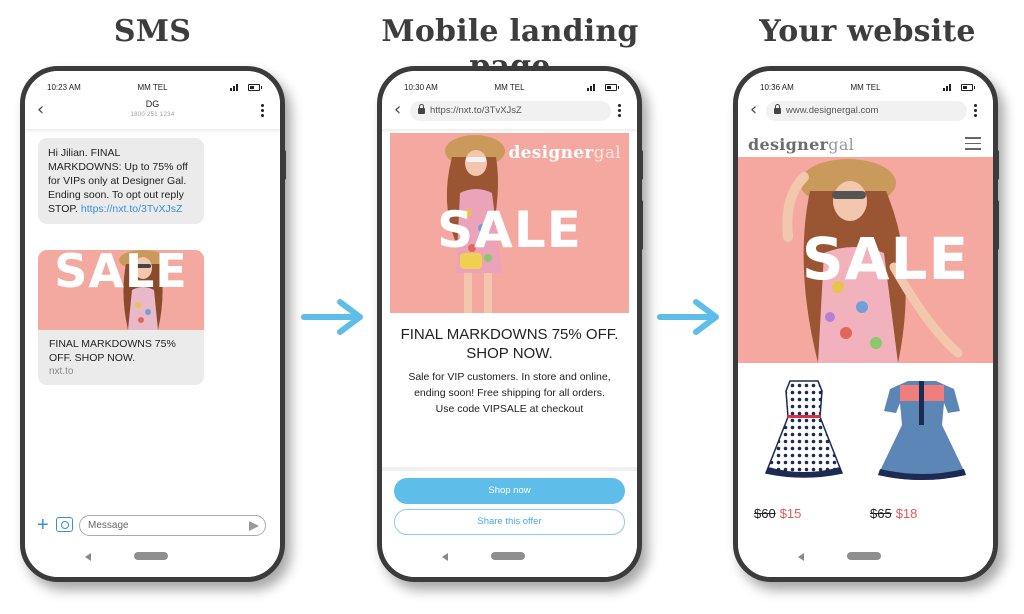 Image resolution: width=1024 pixels, height=614 pixels. What do you see at coordinates (476, 110) in the screenshot?
I see `address-url: https://nxt.to/3TvXJsZ` at bounding box center [476, 110].